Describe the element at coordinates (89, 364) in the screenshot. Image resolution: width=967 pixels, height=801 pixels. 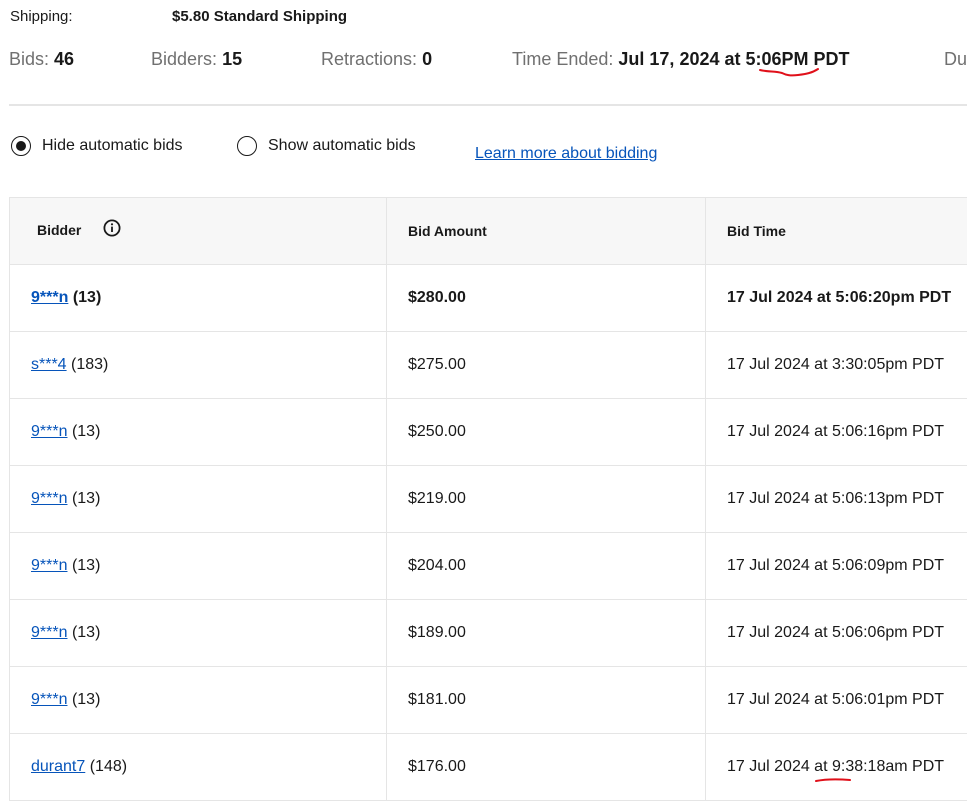
I see `feedback-score: (183)` at that location.